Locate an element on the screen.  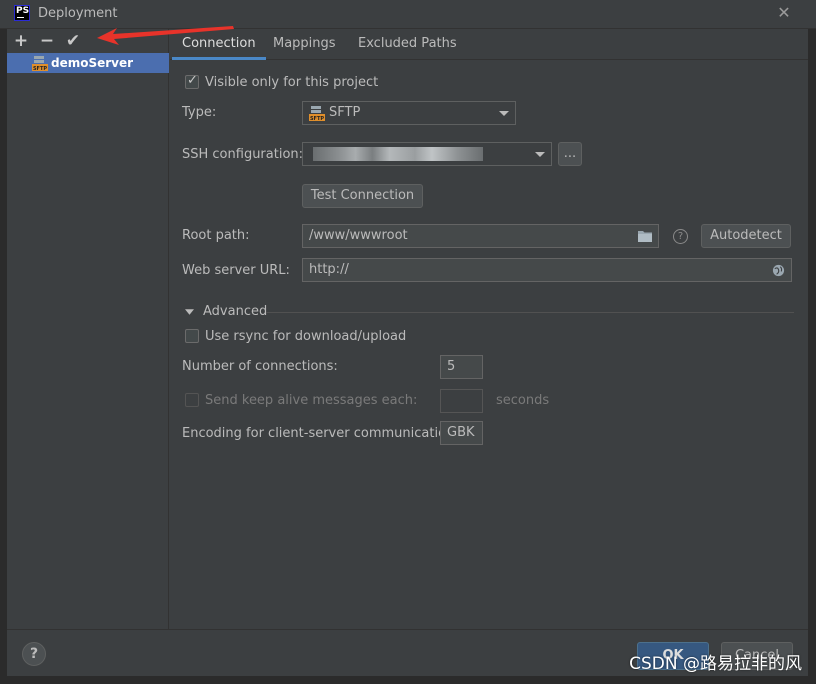
connections-count-input: 5 is located at coordinates (461, 367).